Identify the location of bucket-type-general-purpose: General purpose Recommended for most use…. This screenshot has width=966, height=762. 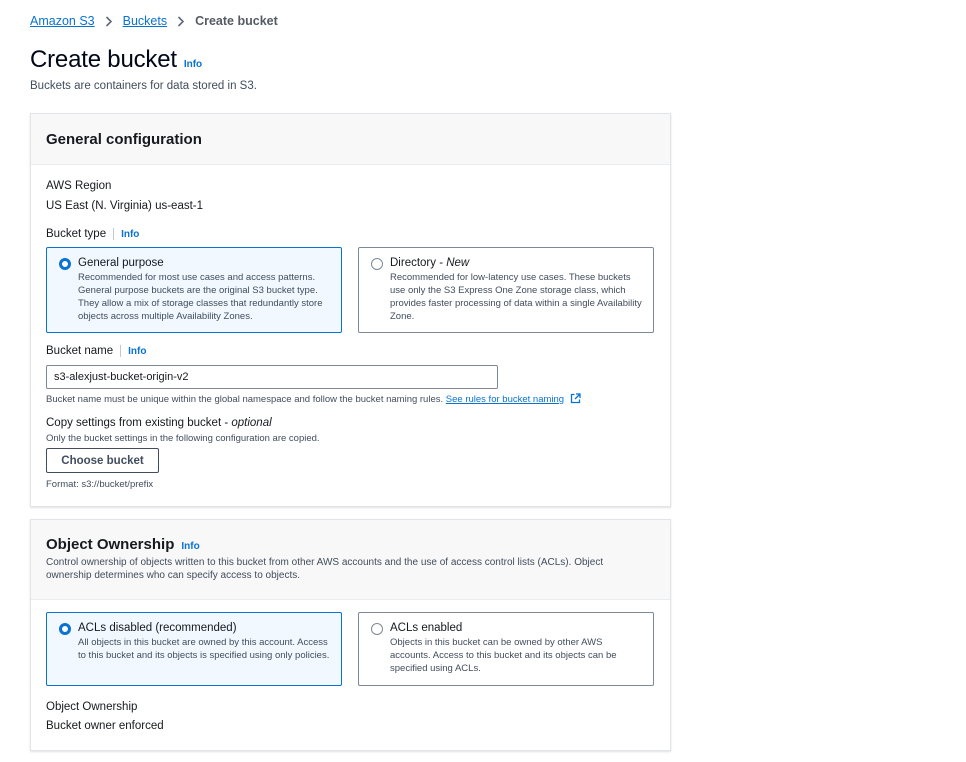
(194, 290).